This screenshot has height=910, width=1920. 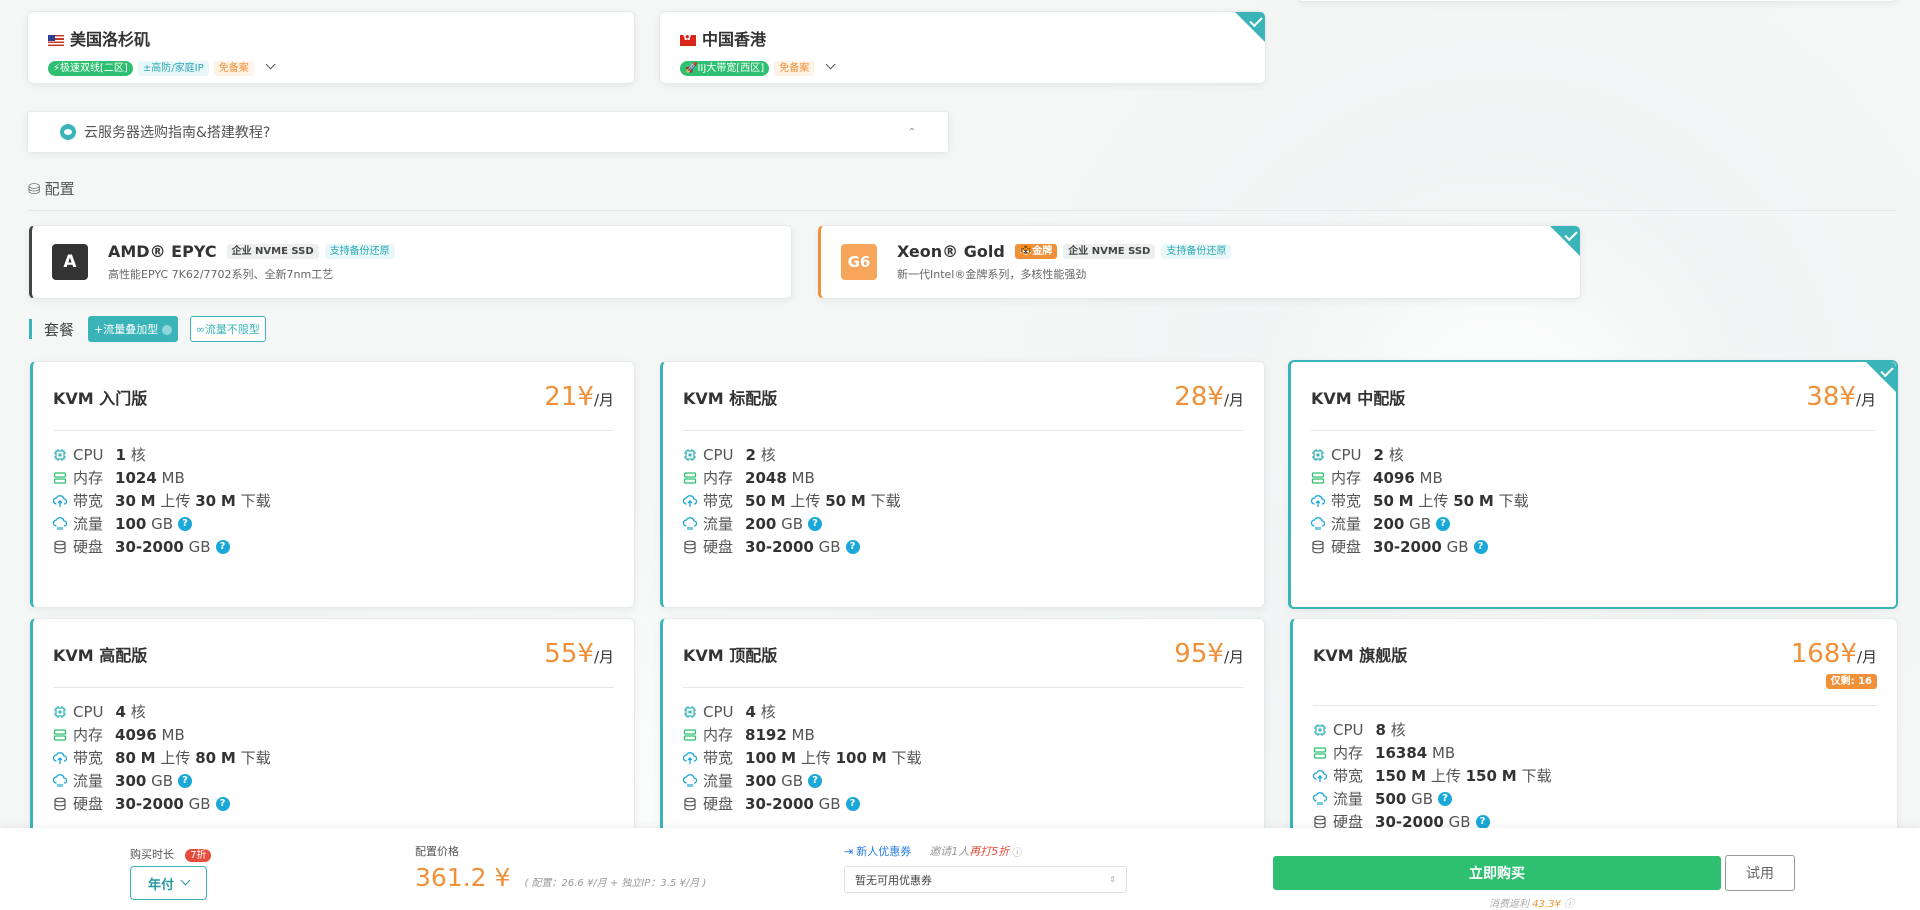 What do you see at coordinates (331, 47) in the screenshot?
I see `region-card-us: 美国洛杉矶 ⚡极速双线[二区] ±高防/家庭IP 免备案` at bounding box center [331, 47].